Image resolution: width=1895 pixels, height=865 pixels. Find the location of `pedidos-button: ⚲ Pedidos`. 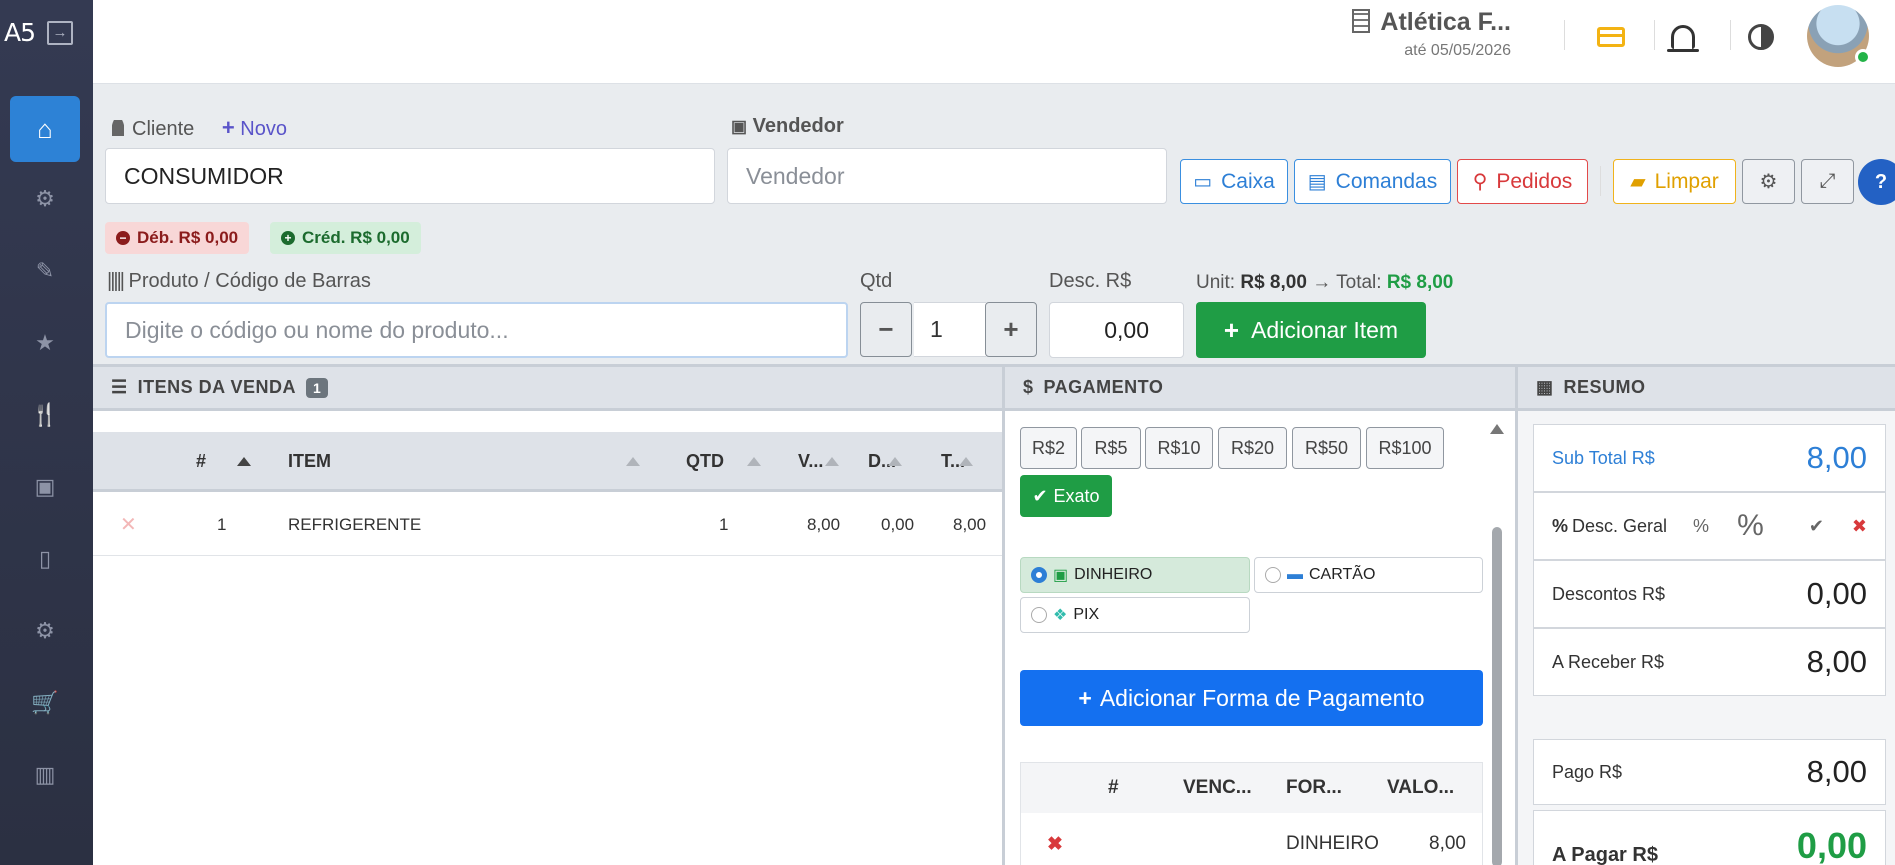

pedidos-button: ⚲ Pedidos is located at coordinates (1522, 181).